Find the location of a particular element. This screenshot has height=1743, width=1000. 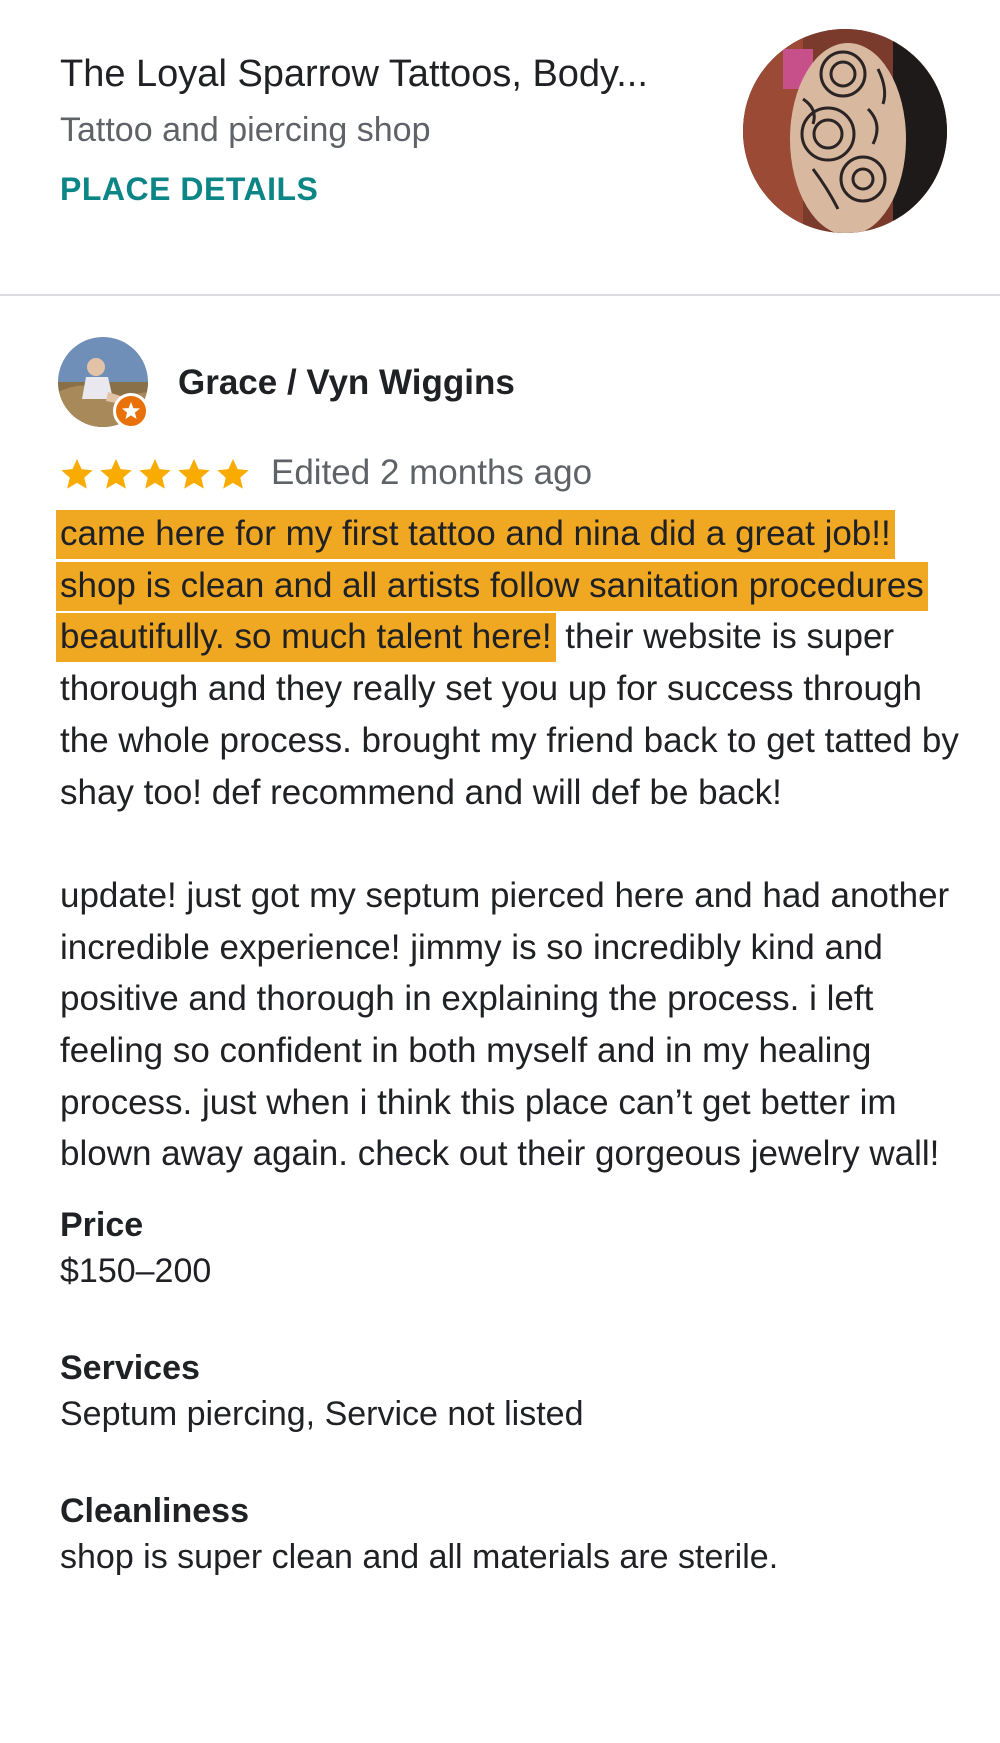

star-rating is located at coordinates (155, 474).